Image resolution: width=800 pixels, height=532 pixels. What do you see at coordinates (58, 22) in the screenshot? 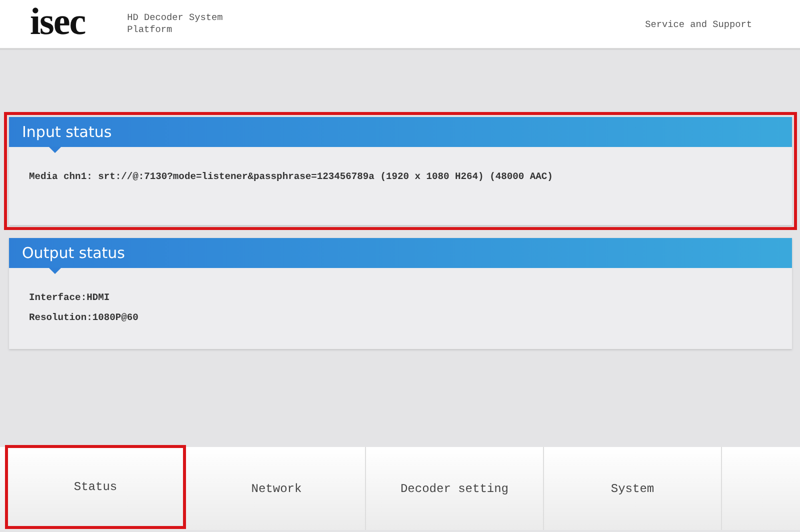
I see `logo: isec` at bounding box center [58, 22].